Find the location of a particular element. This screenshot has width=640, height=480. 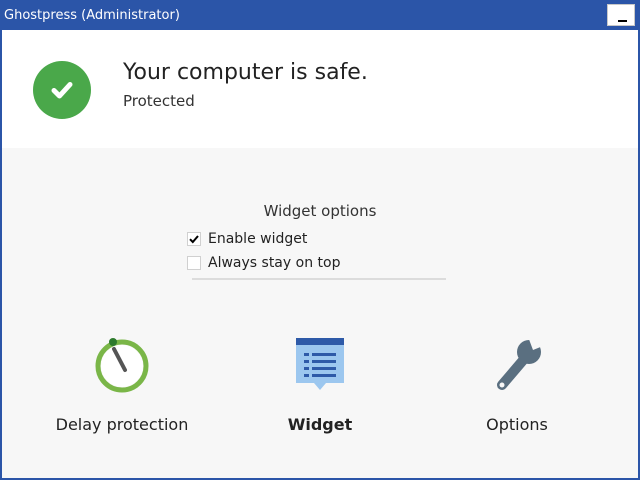

checkbox-label: Enable widget is located at coordinates (258, 239).